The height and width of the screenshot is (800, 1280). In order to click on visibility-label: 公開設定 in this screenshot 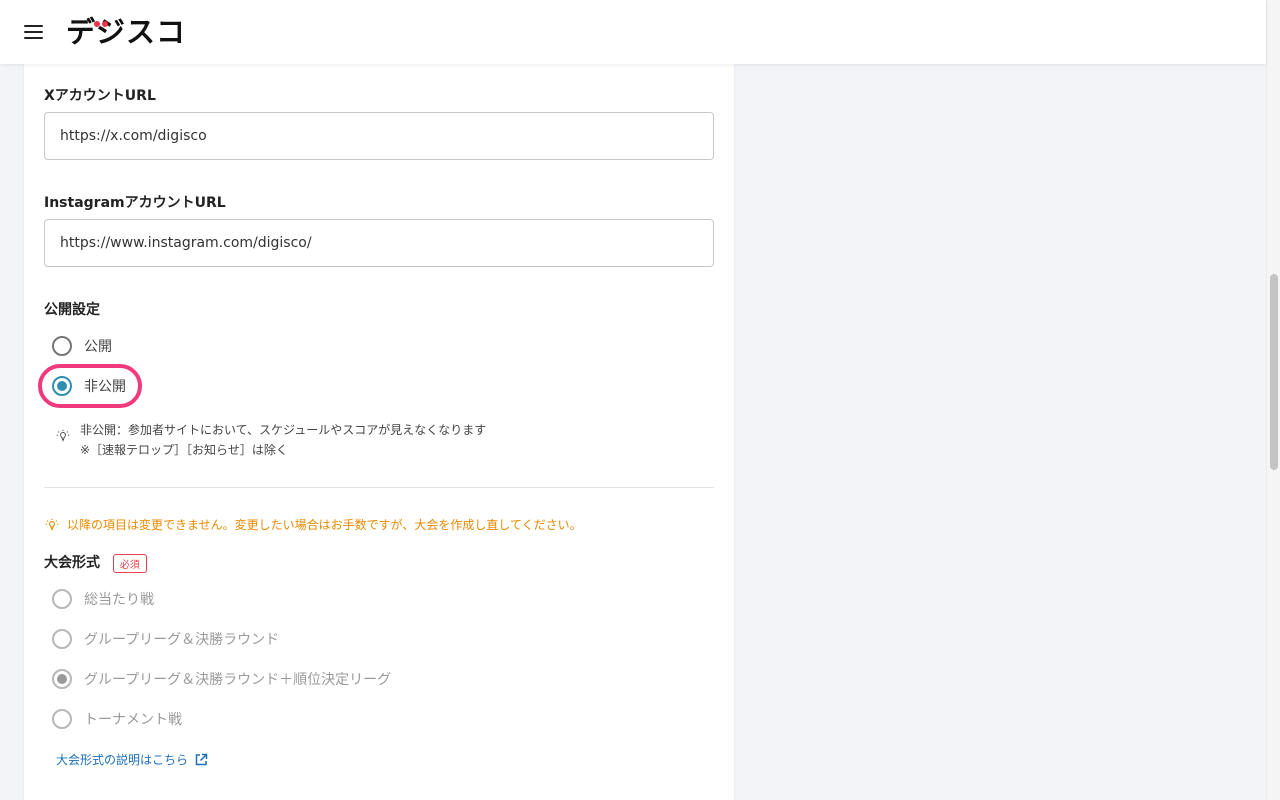, I will do `click(72, 310)`.